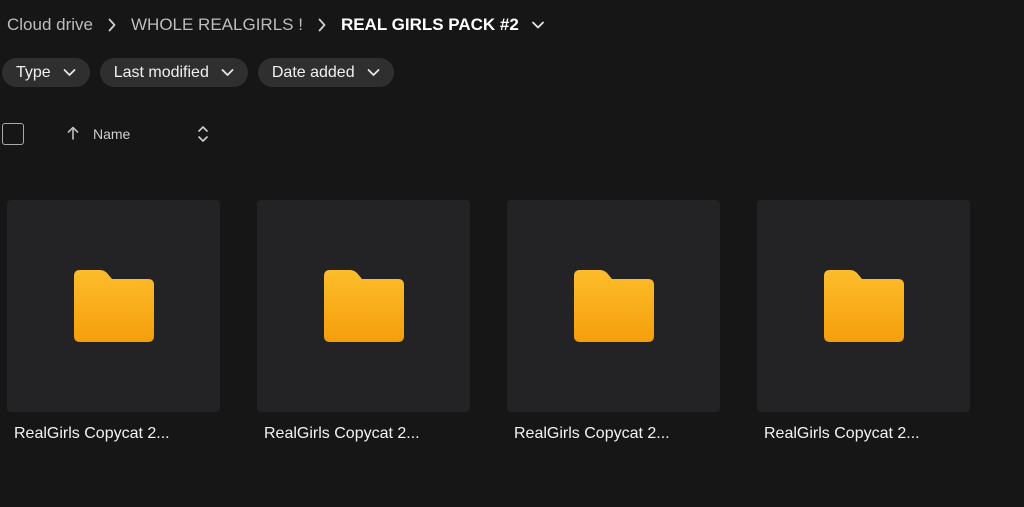 The image size is (1024, 507). I want to click on arrow-up-icon, so click(73, 135).